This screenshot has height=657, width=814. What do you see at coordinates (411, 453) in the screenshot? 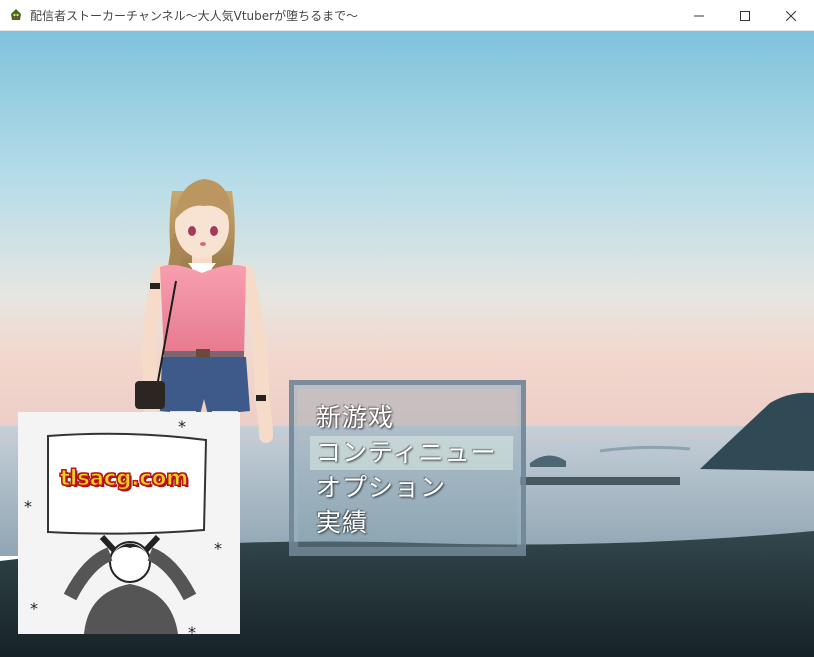
I see `menu-continue: コンティニュー` at bounding box center [411, 453].